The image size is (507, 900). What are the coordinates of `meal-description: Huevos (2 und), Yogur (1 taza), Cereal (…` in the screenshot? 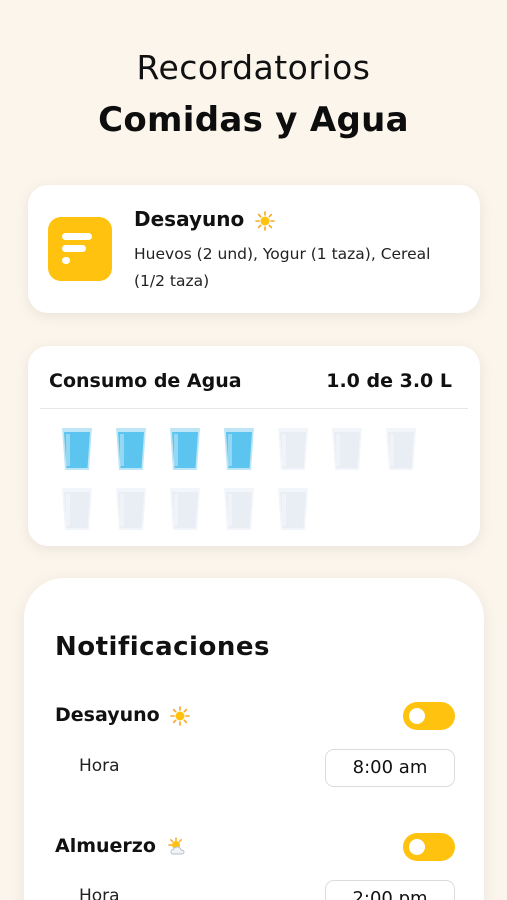 It's located at (282, 267).